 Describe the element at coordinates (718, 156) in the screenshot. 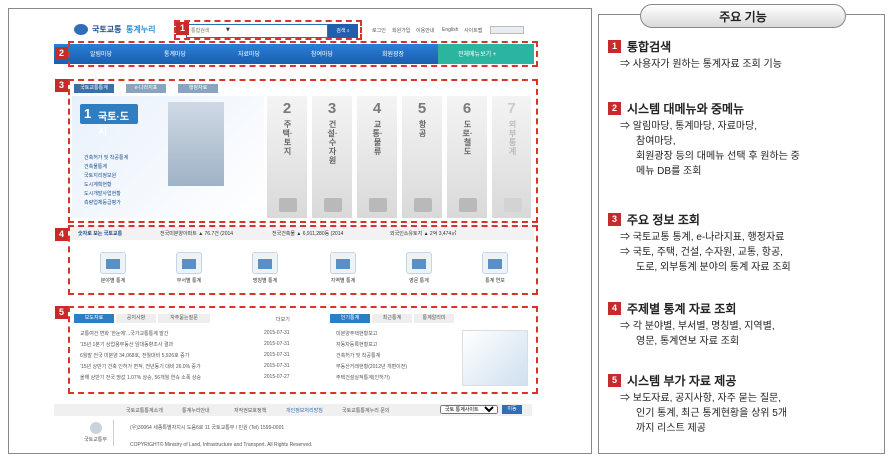

I see `section-line: 회원광장 등의 대메뉴 선택 후 원하는 중` at that location.